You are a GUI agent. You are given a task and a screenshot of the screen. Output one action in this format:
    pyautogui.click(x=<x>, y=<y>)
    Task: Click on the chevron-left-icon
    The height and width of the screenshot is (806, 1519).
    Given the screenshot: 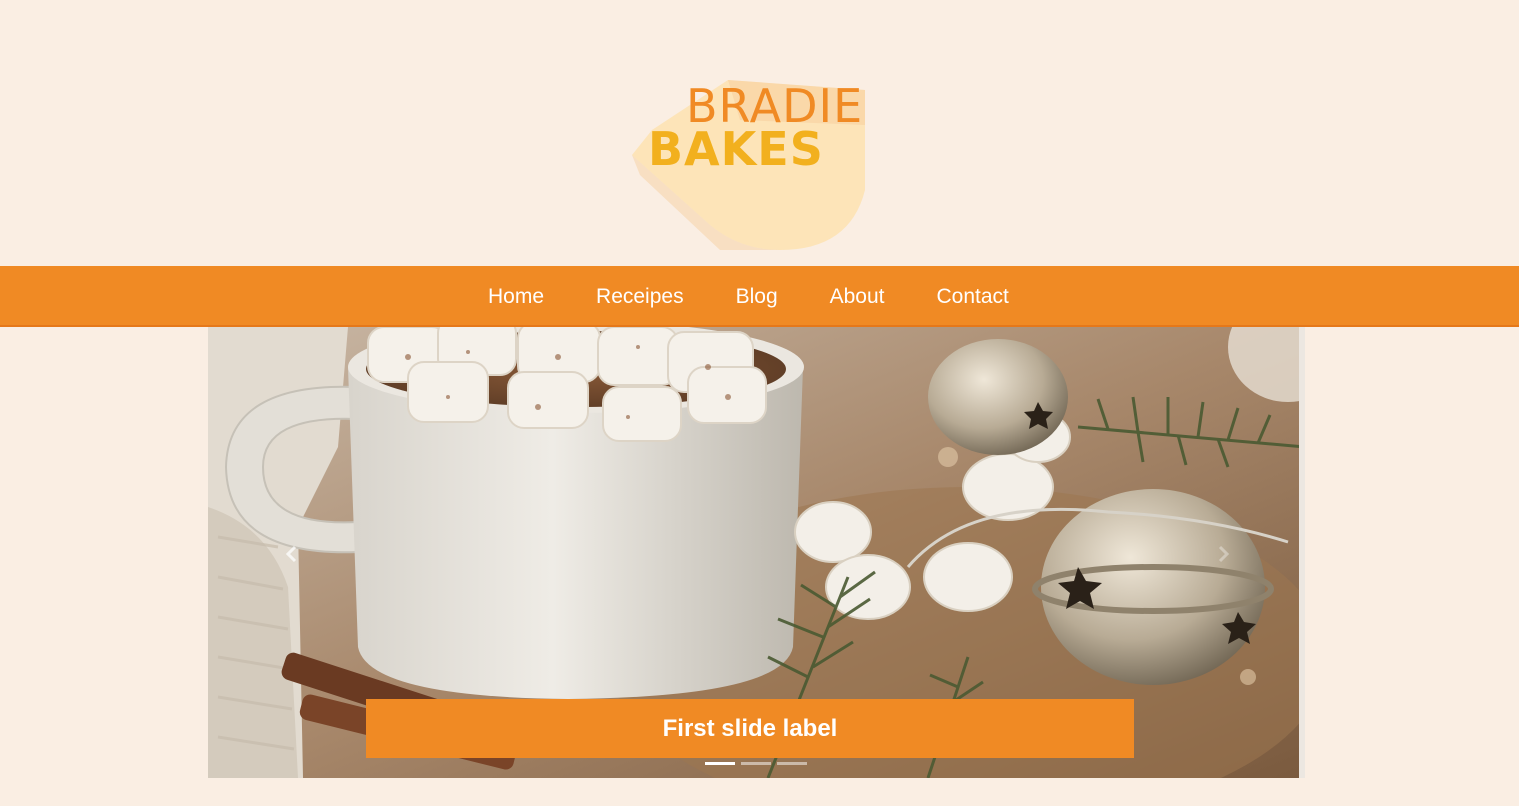 What is the action you would take?
    pyautogui.click(x=291, y=554)
    